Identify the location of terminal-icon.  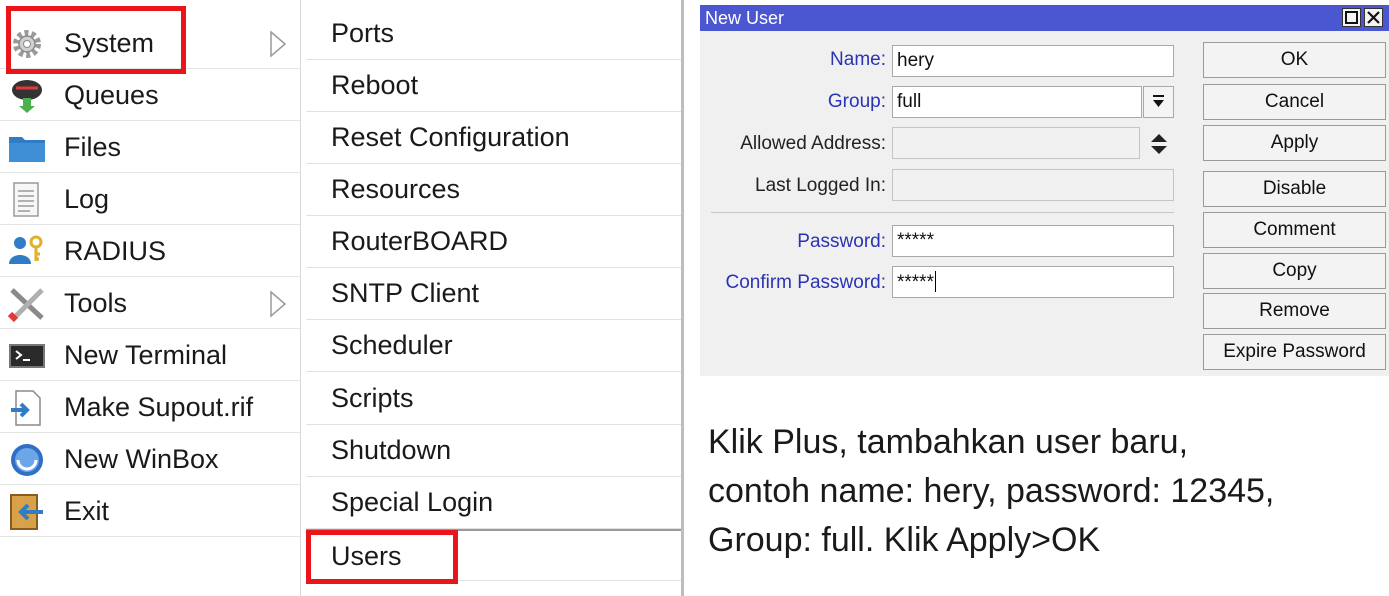
(27, 356).